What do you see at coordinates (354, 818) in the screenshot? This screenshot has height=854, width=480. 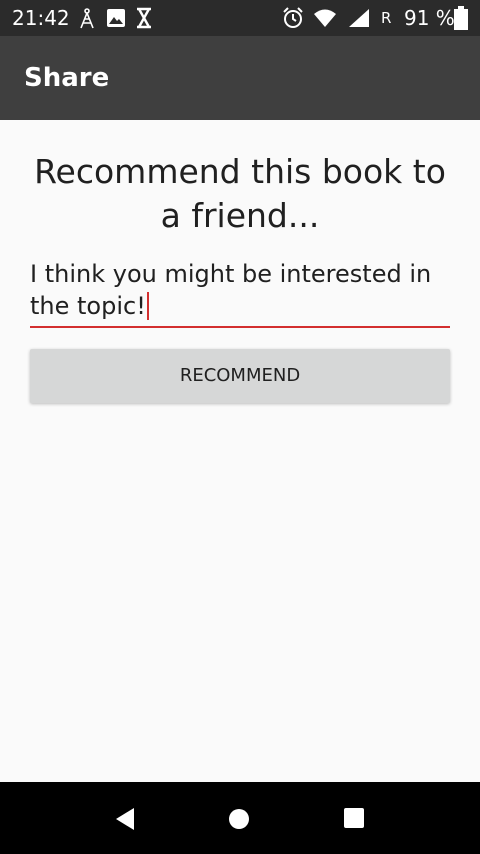 I see `recents-icon` at bounding box center [354, 818].